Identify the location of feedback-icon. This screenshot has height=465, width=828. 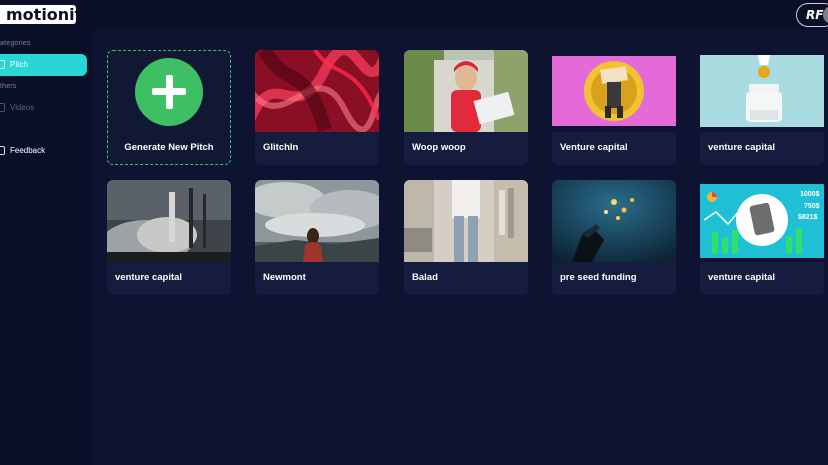
(2, 150).